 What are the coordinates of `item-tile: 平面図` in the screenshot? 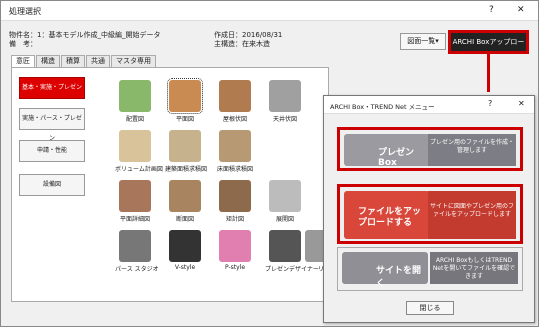 It's located at (185, 105).